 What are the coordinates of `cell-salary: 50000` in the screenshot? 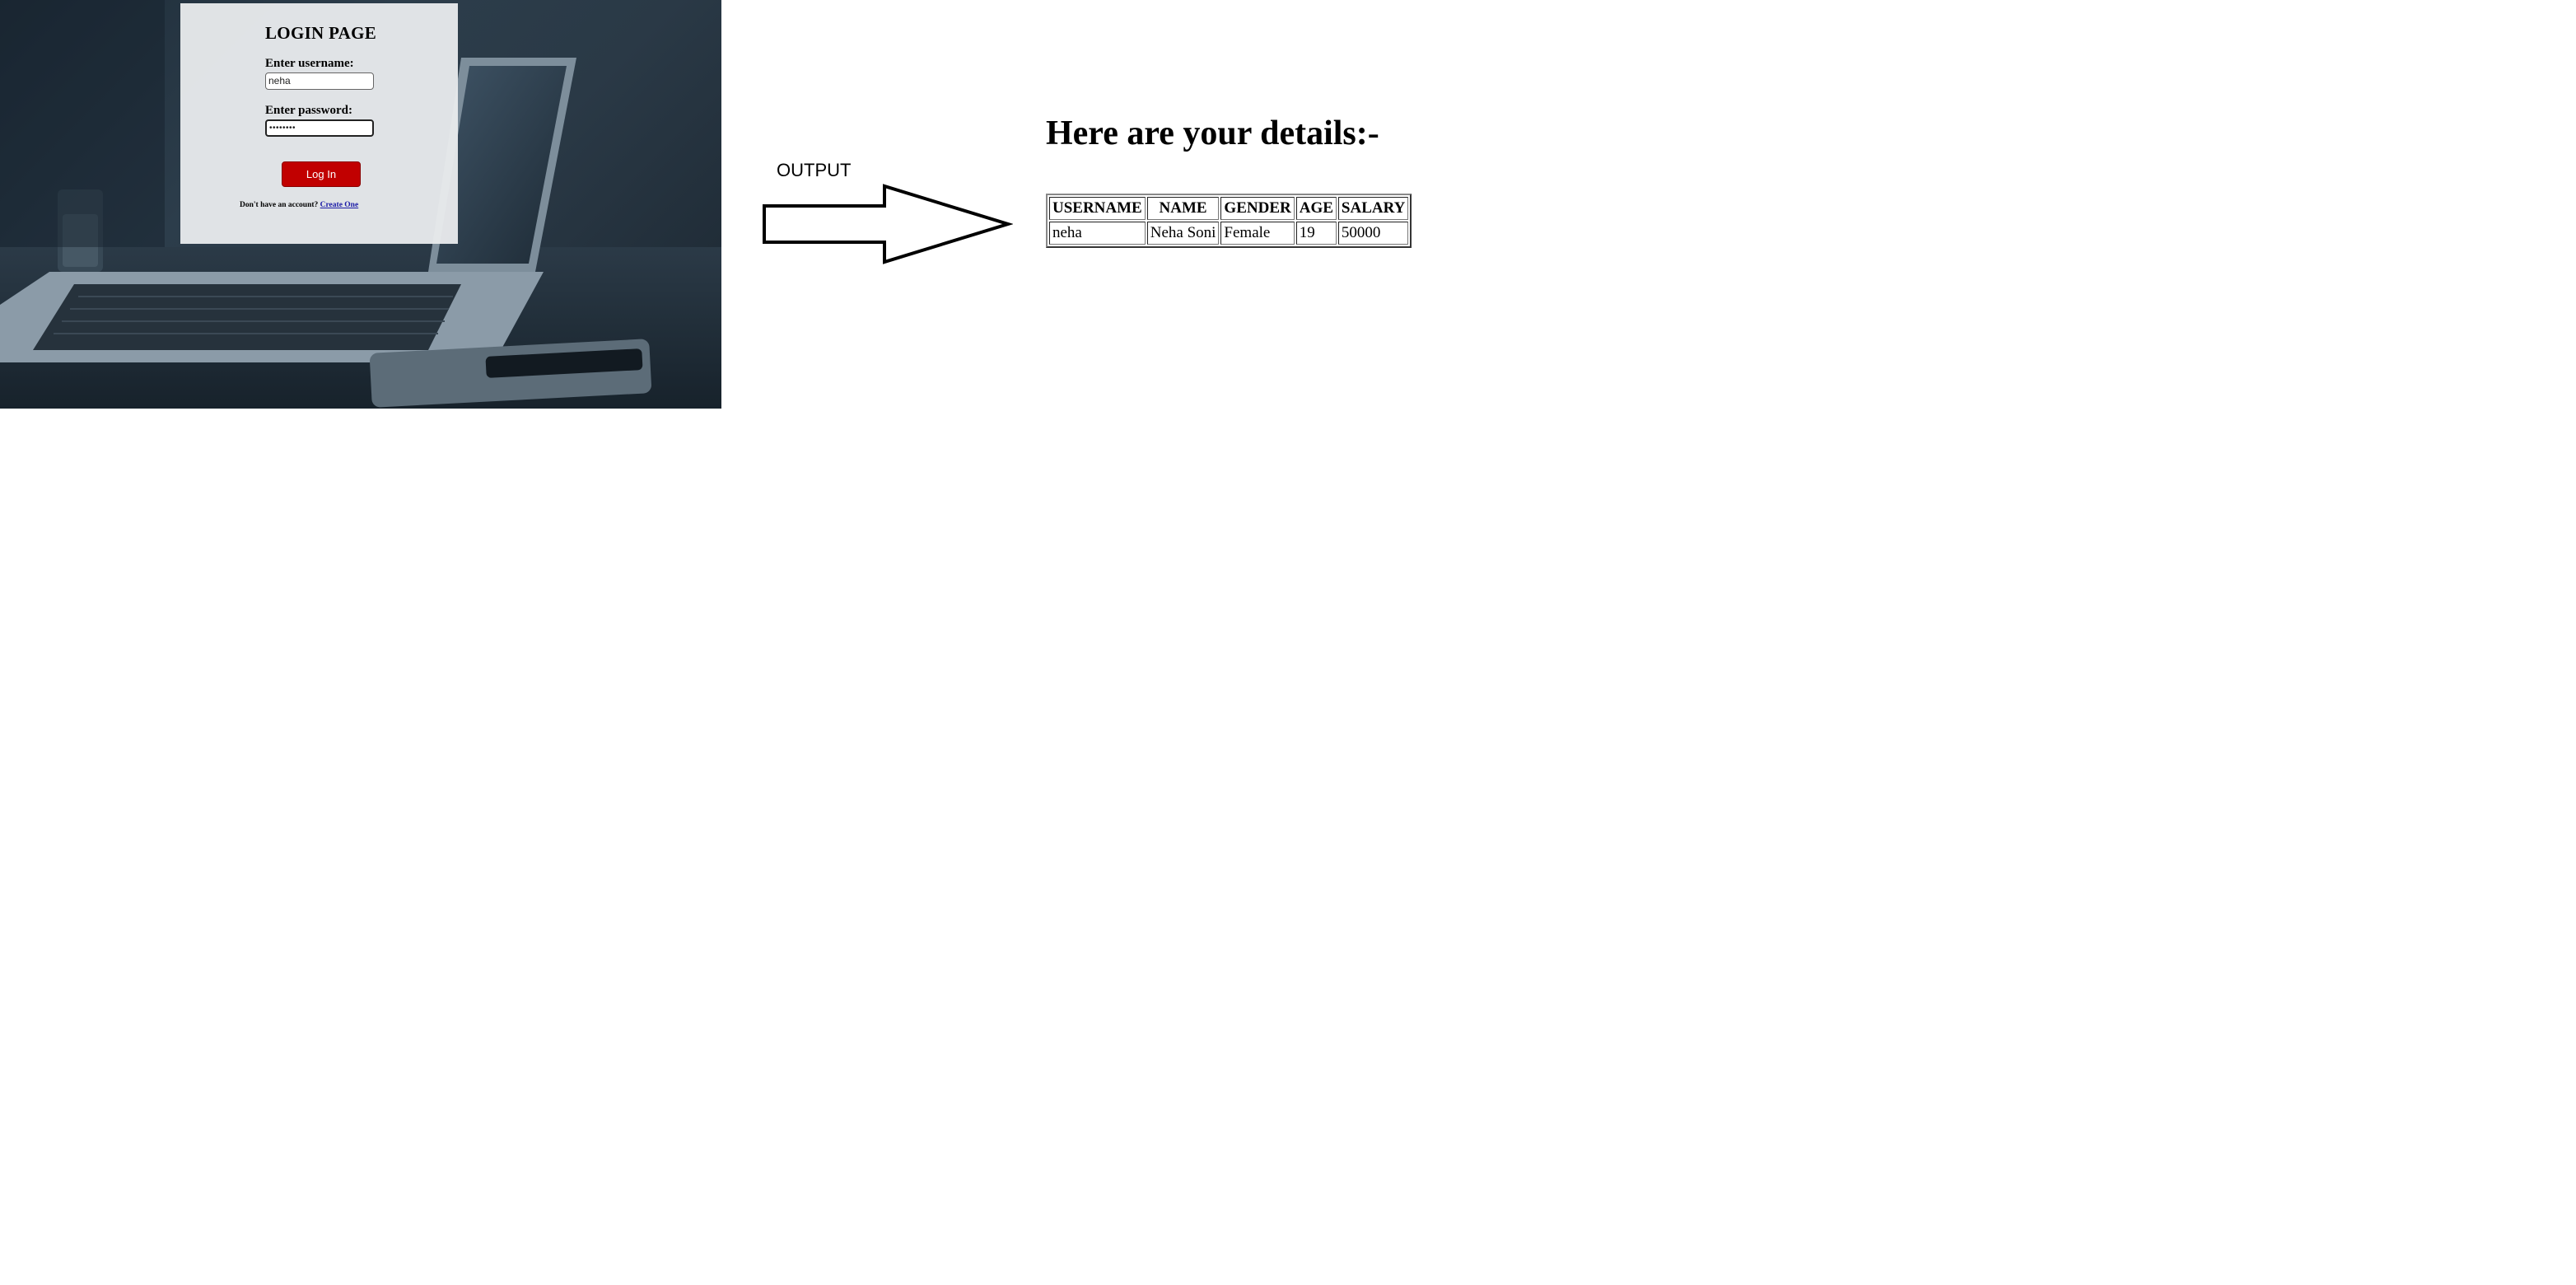 It's located at (1373, 233).